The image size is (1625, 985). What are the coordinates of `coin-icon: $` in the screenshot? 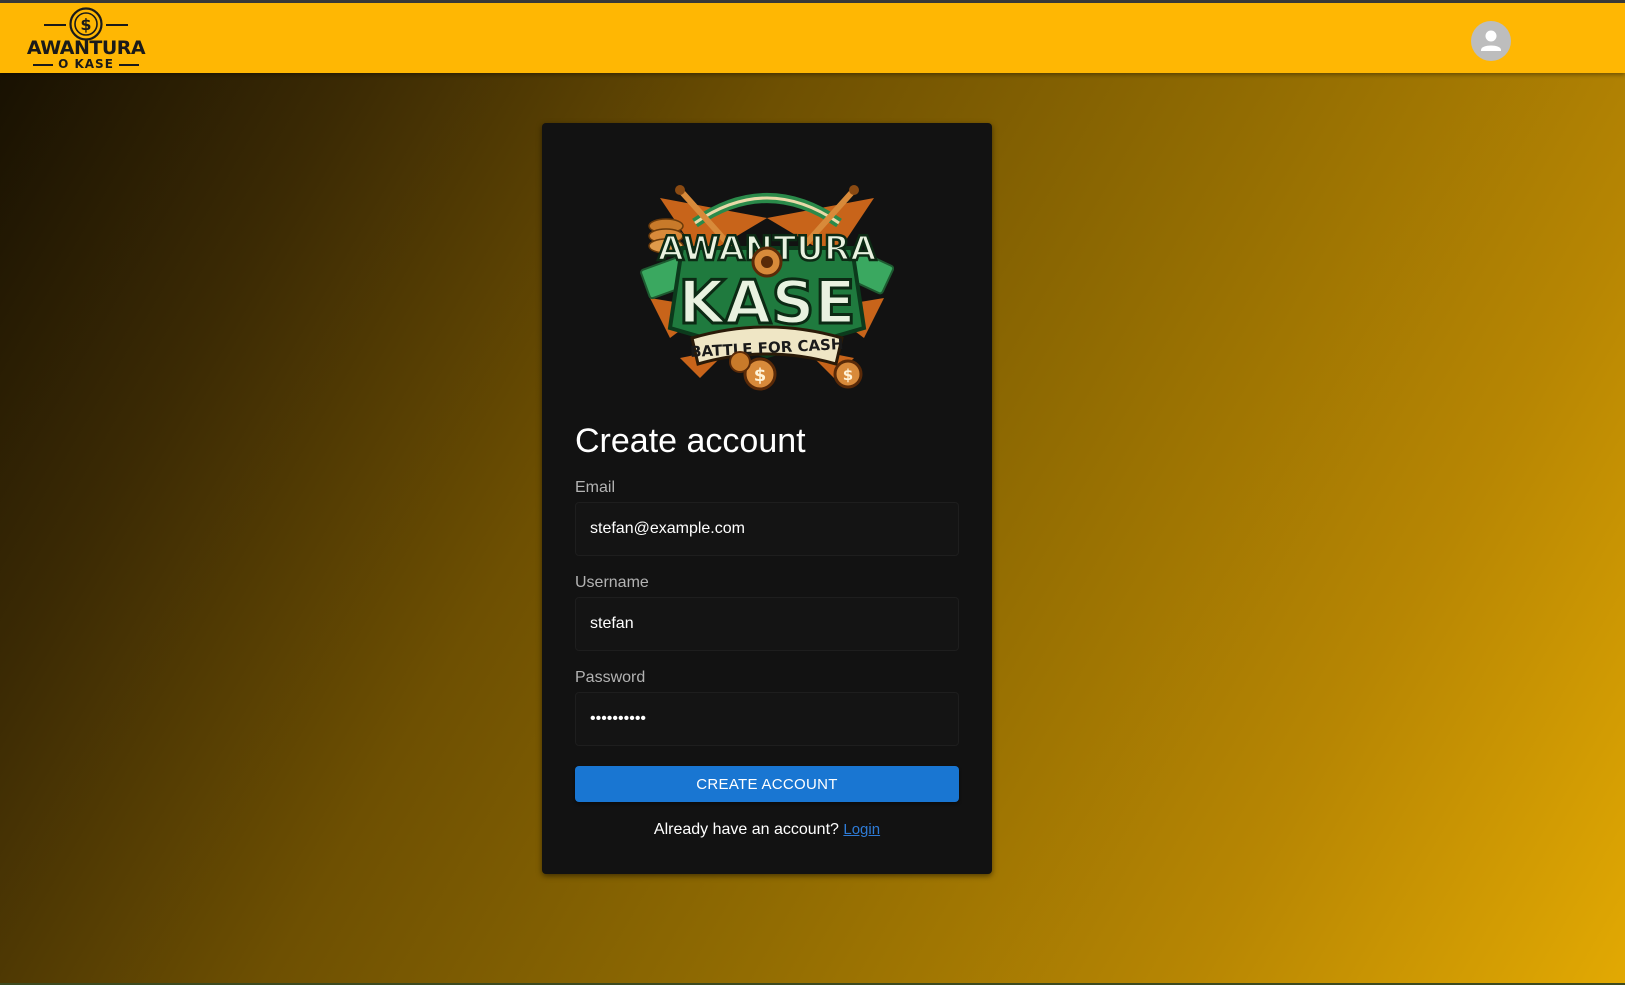 It's located at (86, 24).